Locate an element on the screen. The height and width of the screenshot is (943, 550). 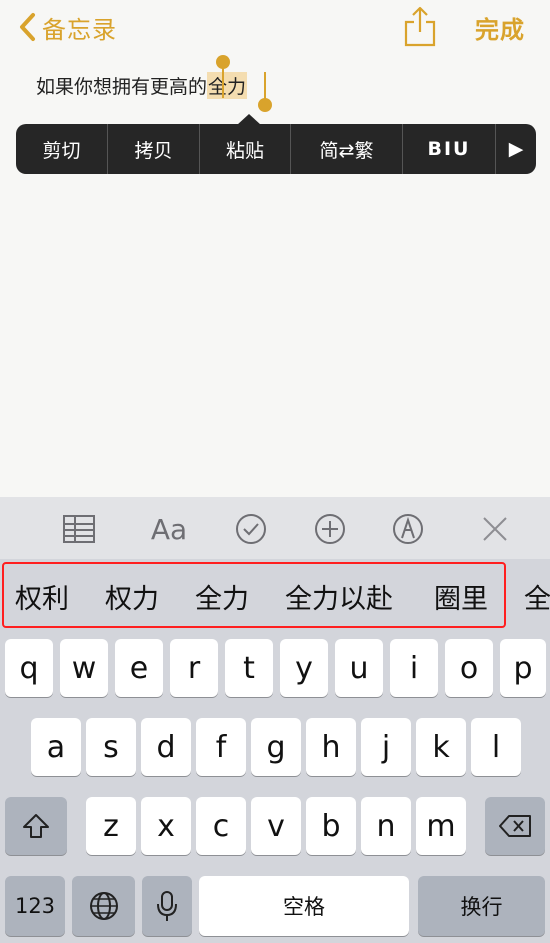
nav-bar: 备忘录 完成 is located at coordinates (275, 27).